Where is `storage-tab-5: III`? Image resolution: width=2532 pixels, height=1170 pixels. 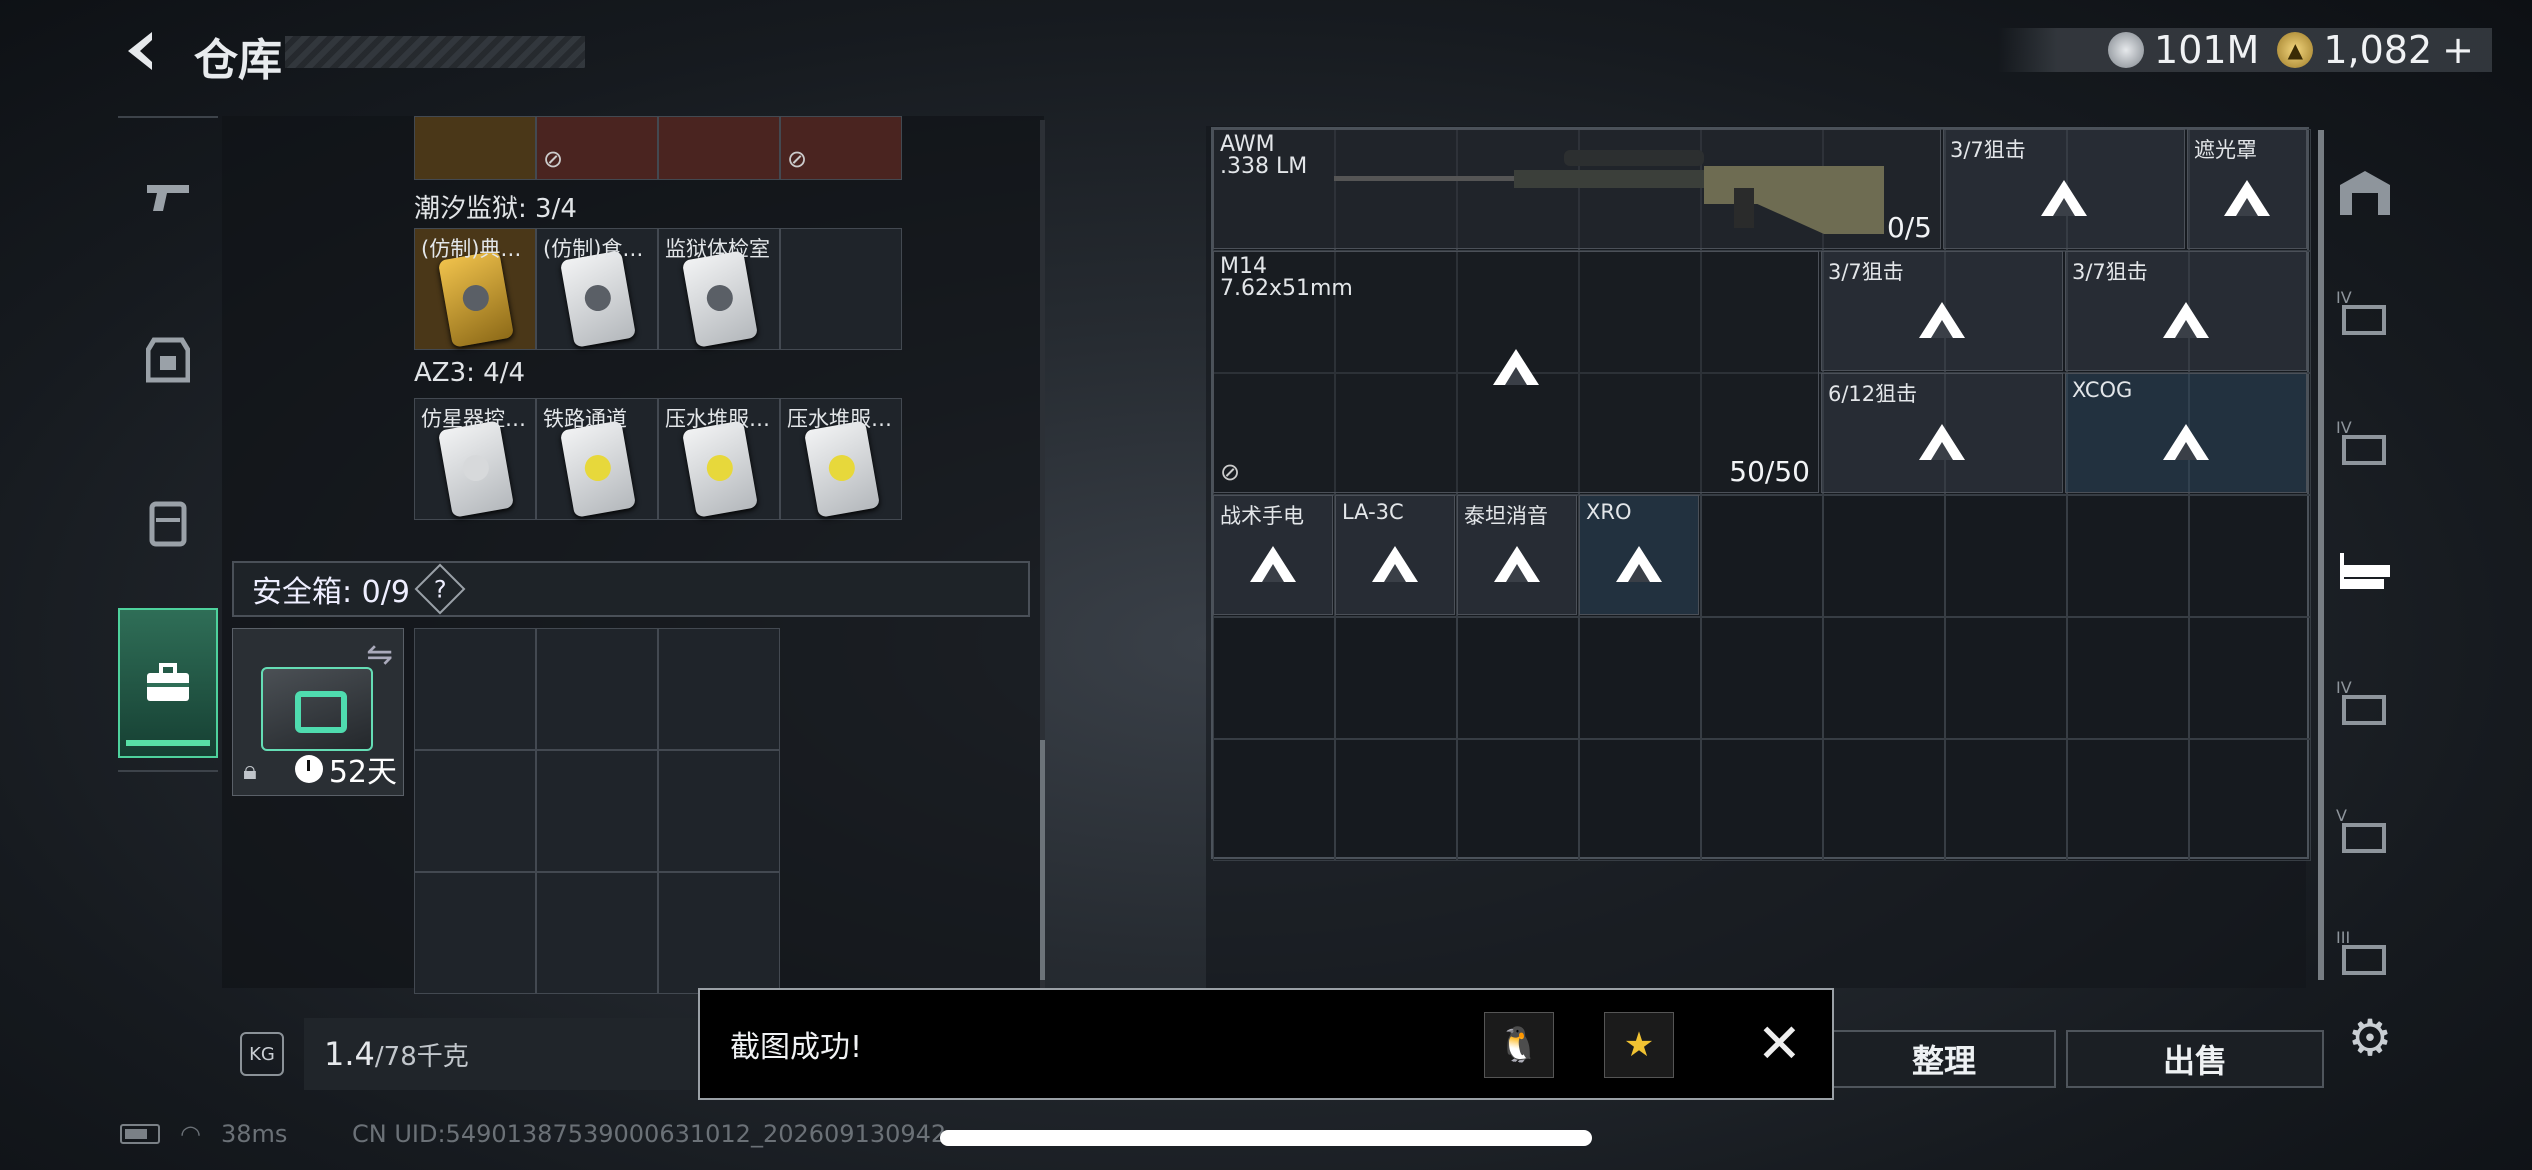 storage-tab-5: III is located at coordinates (2365, 953).